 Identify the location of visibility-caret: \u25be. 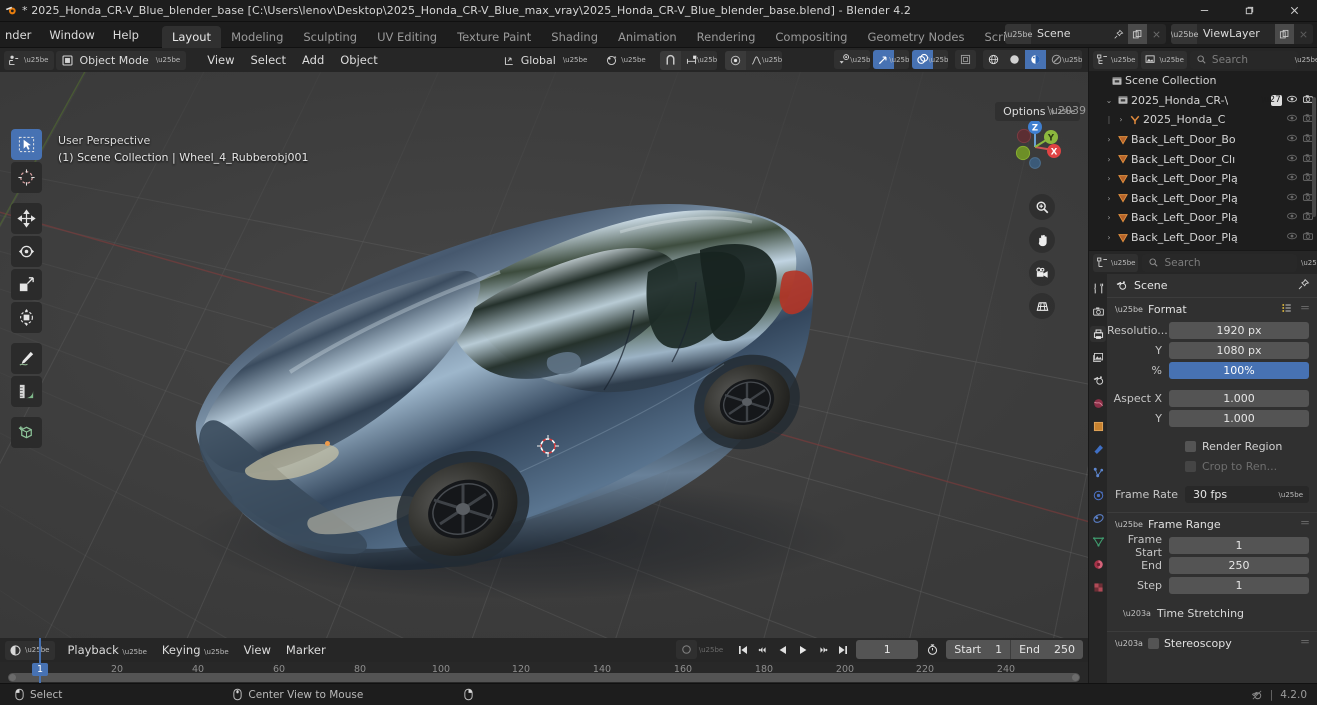
(860, 59).